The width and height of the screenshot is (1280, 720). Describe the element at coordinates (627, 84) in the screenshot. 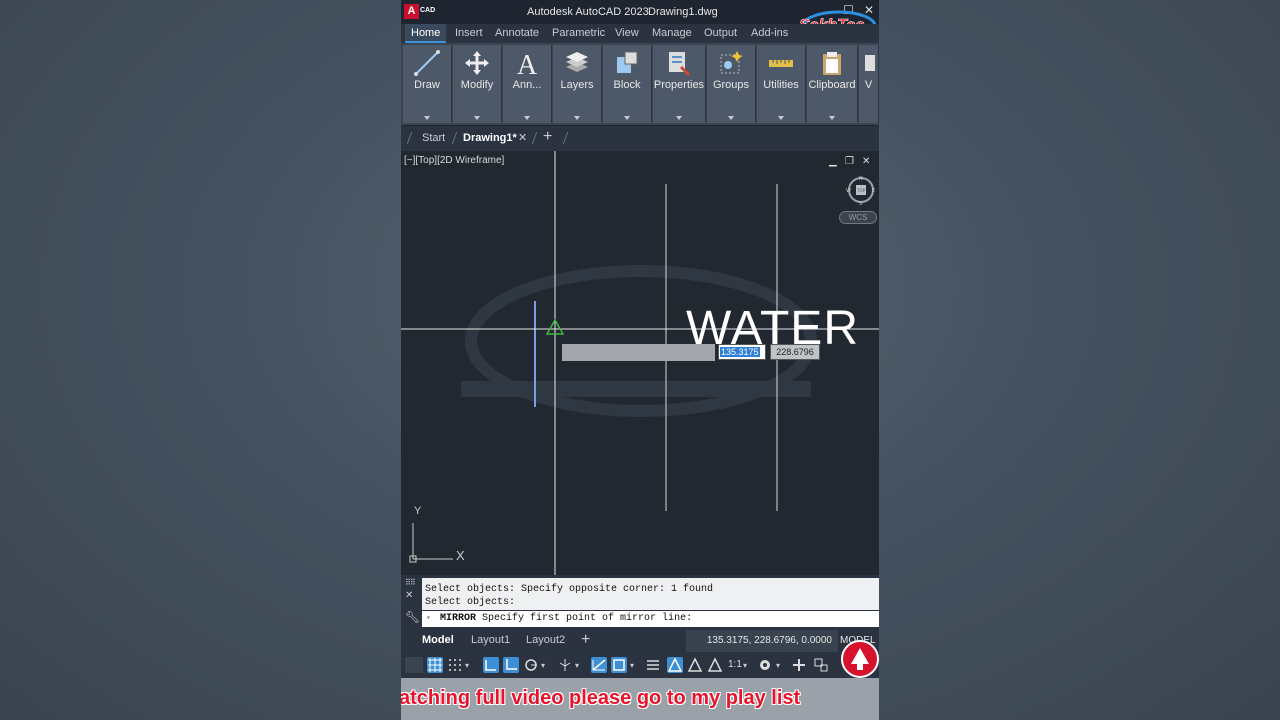

I see `panel-block: Block` at that location.